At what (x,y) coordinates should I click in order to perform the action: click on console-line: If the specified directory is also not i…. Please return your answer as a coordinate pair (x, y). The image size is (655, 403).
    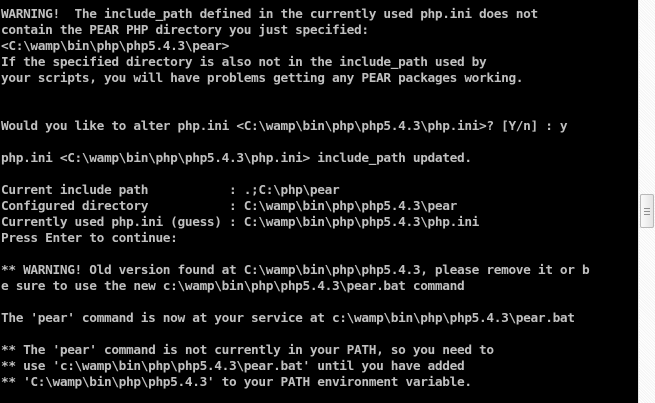
    Looking at the image, I should click on (244, 62).